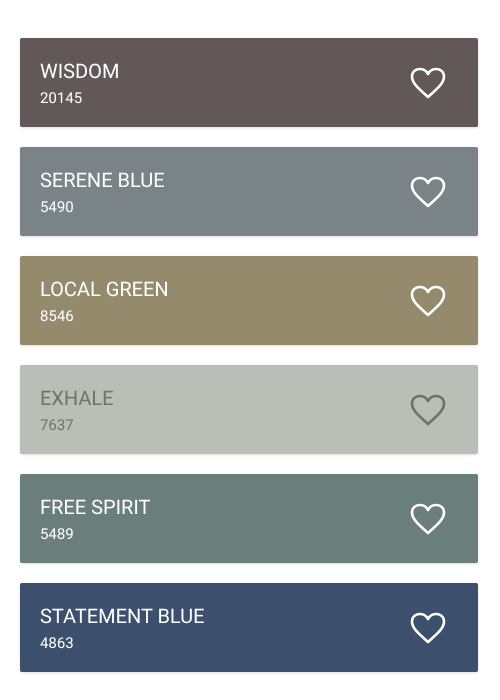 The image size is (500, 700). I want to click on color-name: LOCAL GREEN, so click(104, 288).